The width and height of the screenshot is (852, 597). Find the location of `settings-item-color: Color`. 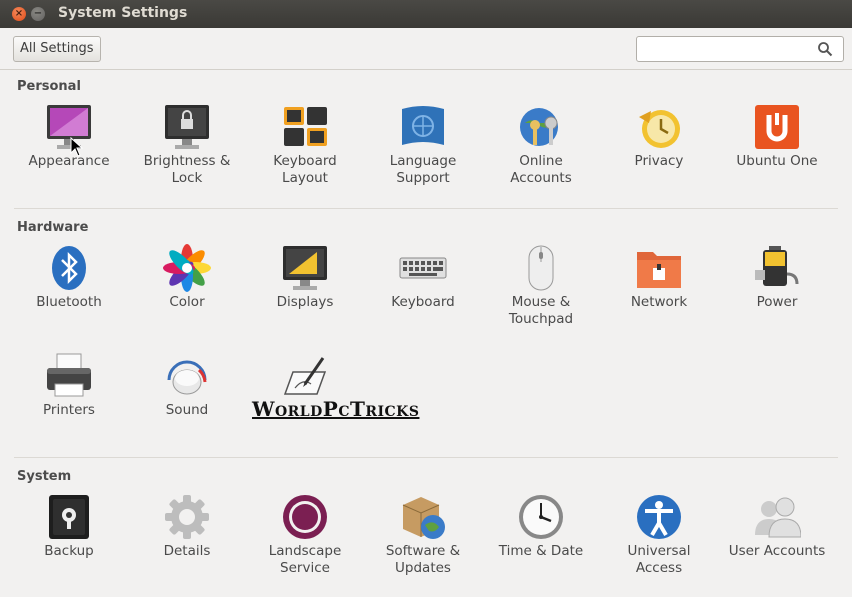

settings-item-color: Color is located at coordinates (187, 277).